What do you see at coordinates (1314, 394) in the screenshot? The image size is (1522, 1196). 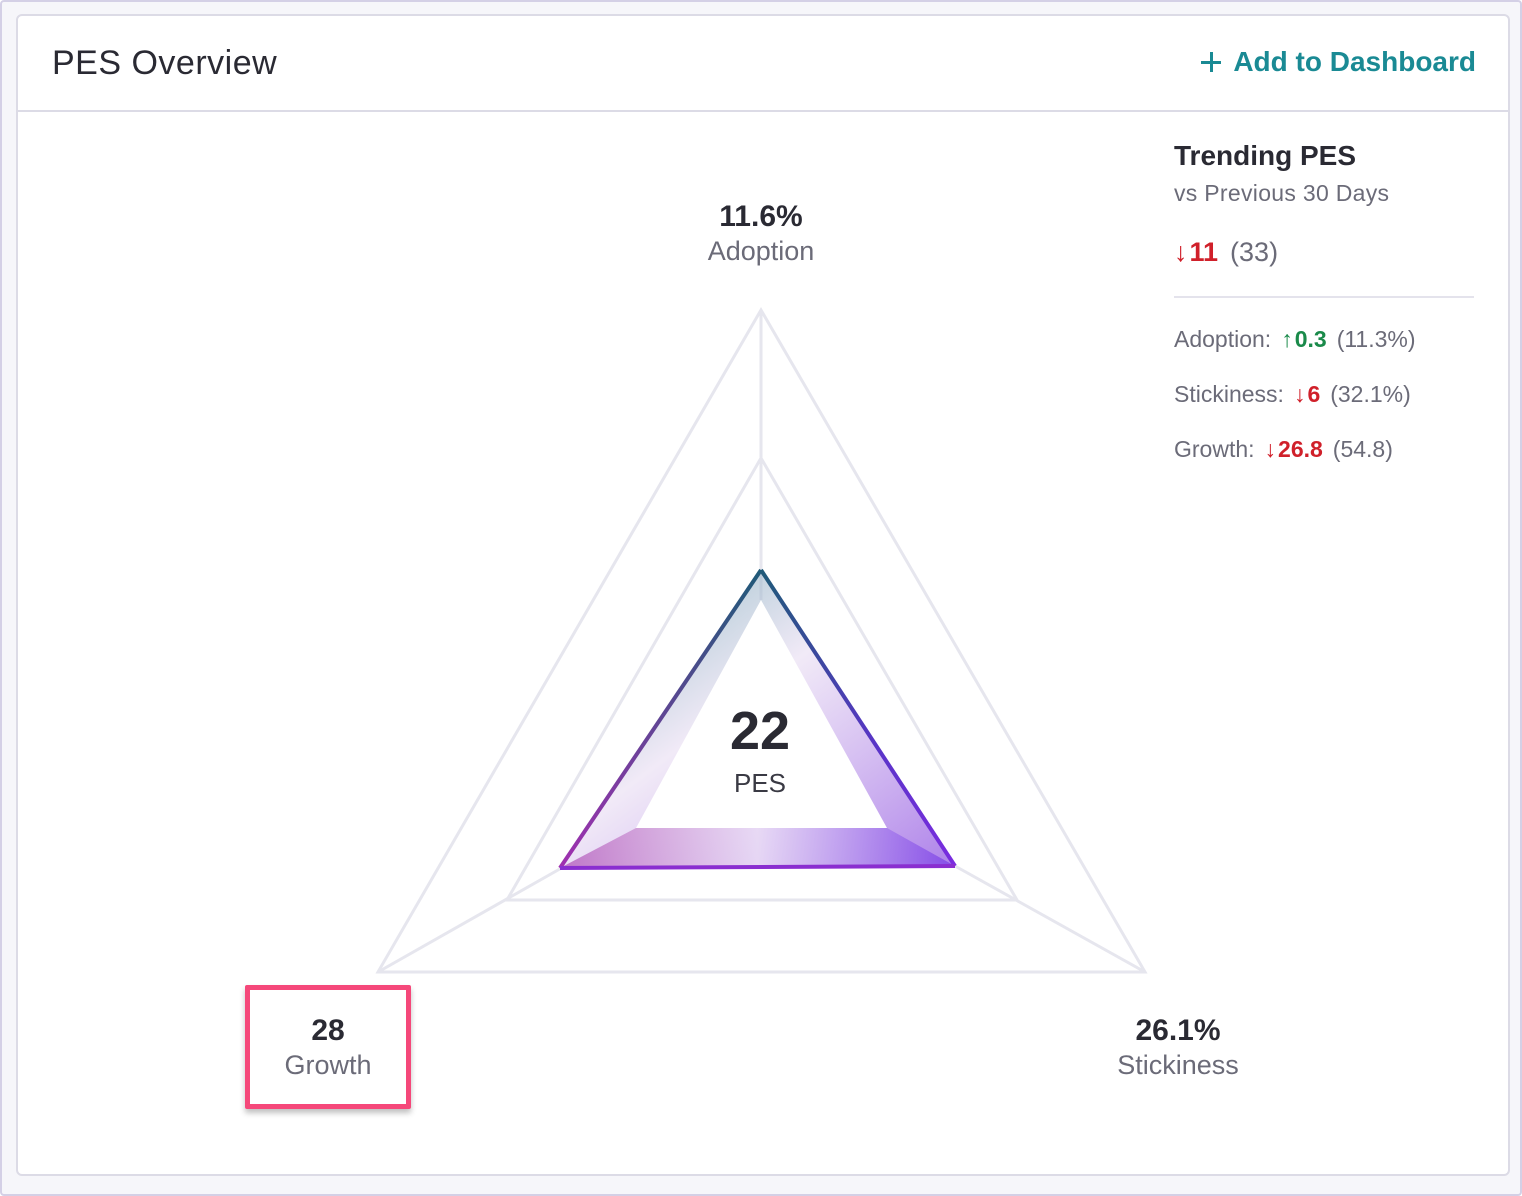 I see `metric-delta-value: 6` at bounding box center [1314, 394].